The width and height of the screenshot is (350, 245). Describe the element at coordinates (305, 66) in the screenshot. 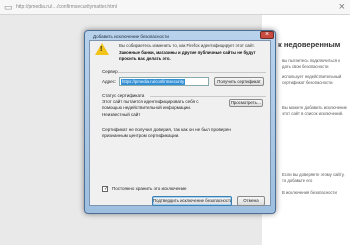

I see `page-text-line: дать свои безопасности` at that location.